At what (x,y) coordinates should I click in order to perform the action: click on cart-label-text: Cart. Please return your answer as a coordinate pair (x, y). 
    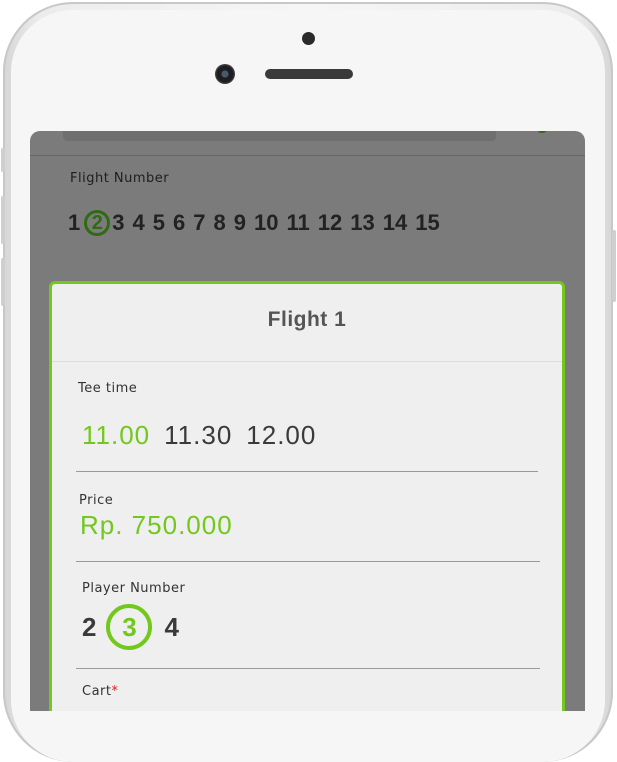
    Looking at the image, I should click on (97, 691).